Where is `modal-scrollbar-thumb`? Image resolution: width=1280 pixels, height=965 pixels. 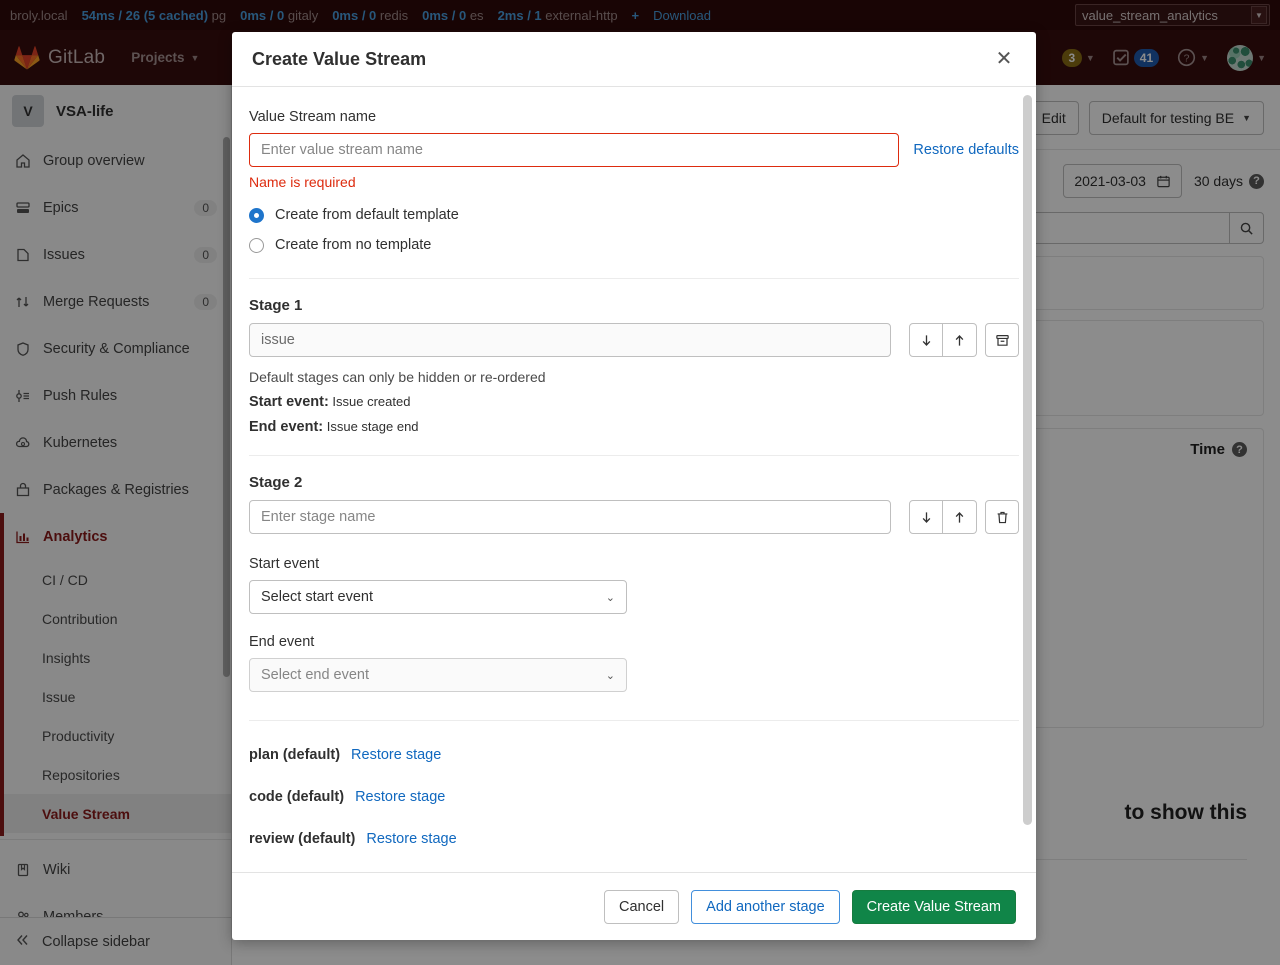
modal-scrollbar-thumb is located at coordinates (1027, 460).